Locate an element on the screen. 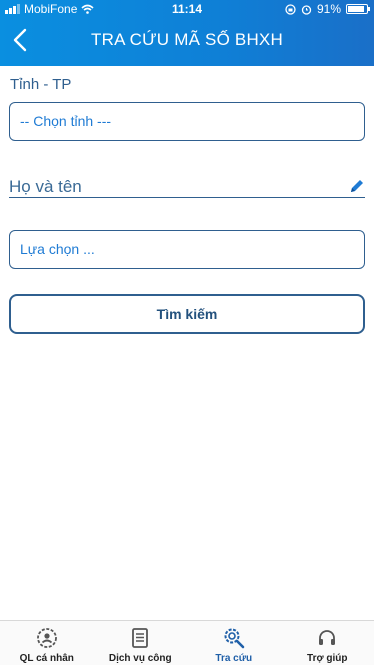 The width and height of the screenshot is (374, 665). name-placeholder: Họ và tên is located at coordinates (45, 186).